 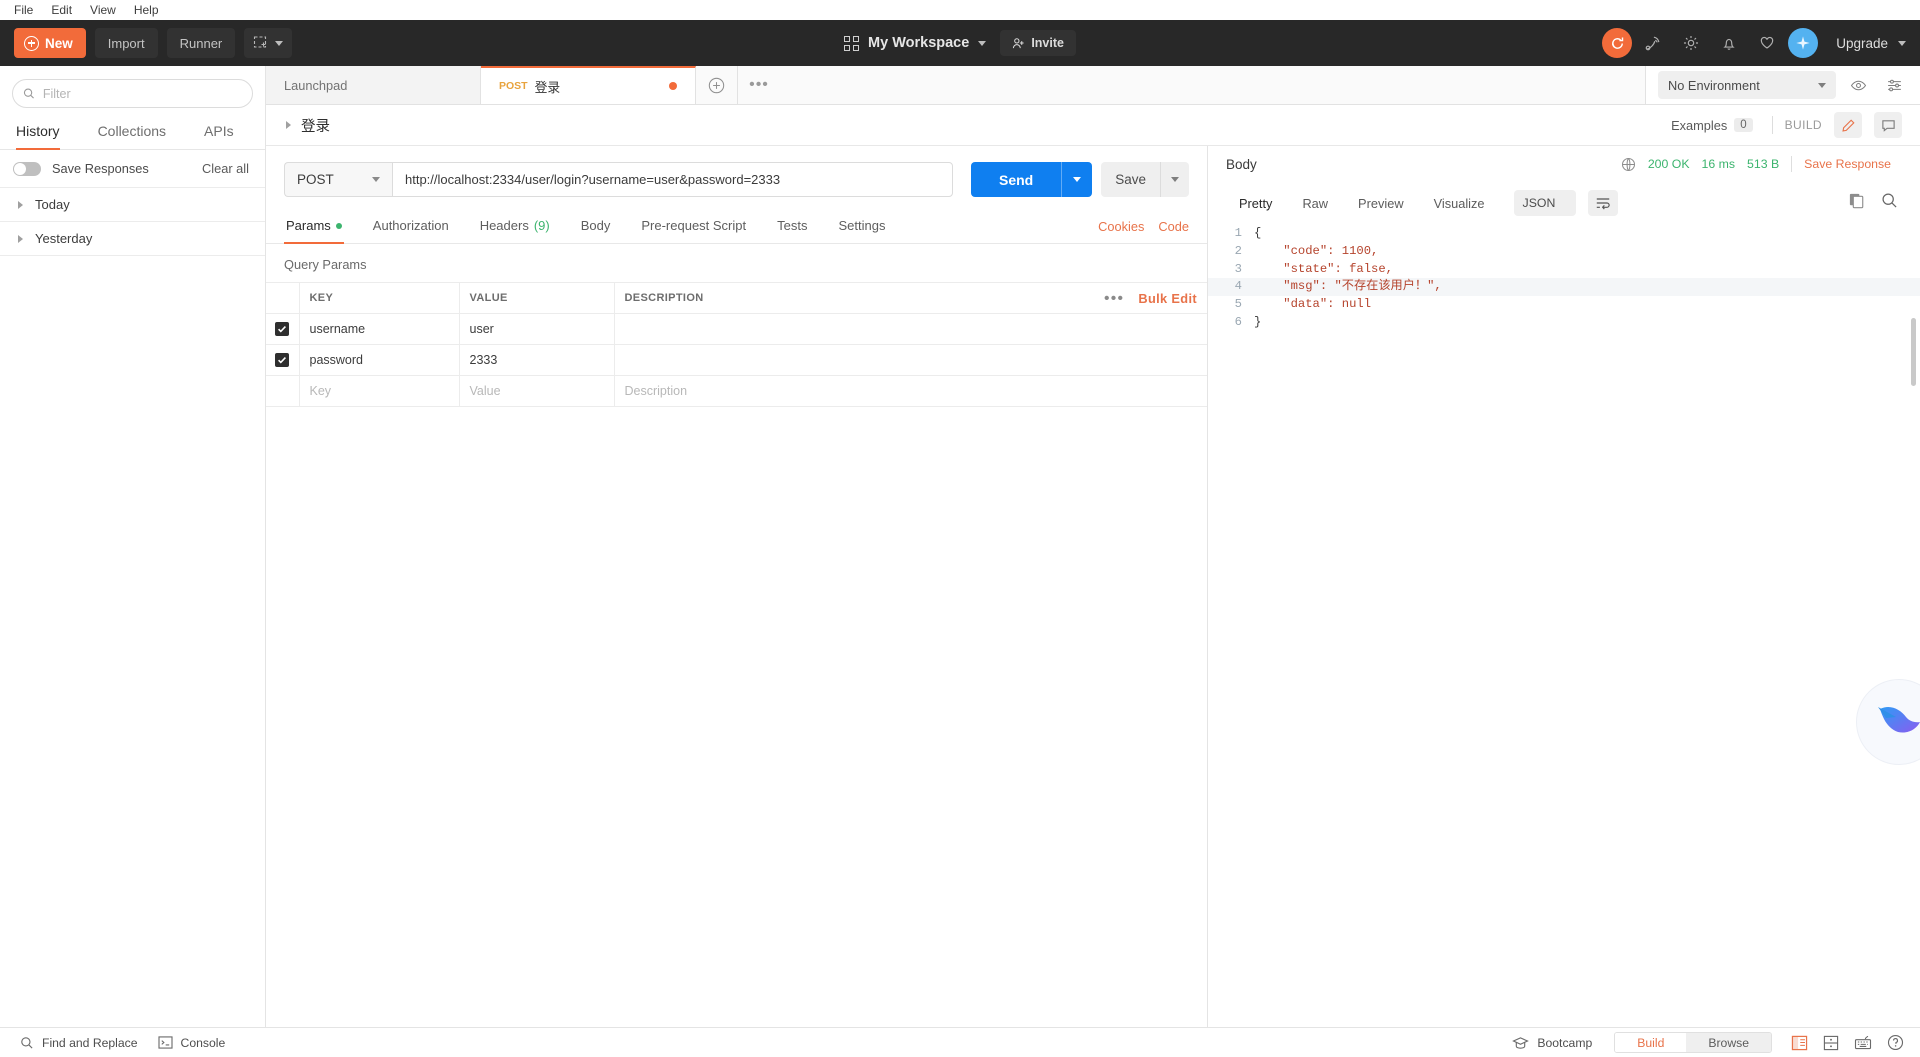 I want to click on copy-button, so click(x=1856, y=203).